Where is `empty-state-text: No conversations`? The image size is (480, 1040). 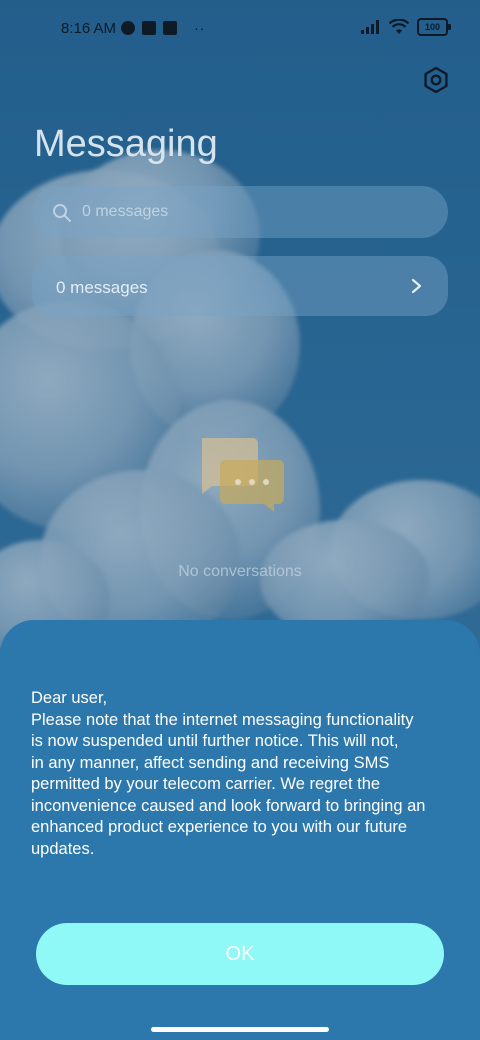 empty-state-text: No conversations is located at coordinates (240, 571).